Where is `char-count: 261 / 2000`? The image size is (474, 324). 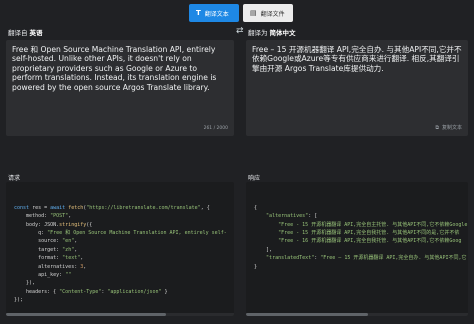 char-count: 261 / 2000 is located at coordinates (215, 128).